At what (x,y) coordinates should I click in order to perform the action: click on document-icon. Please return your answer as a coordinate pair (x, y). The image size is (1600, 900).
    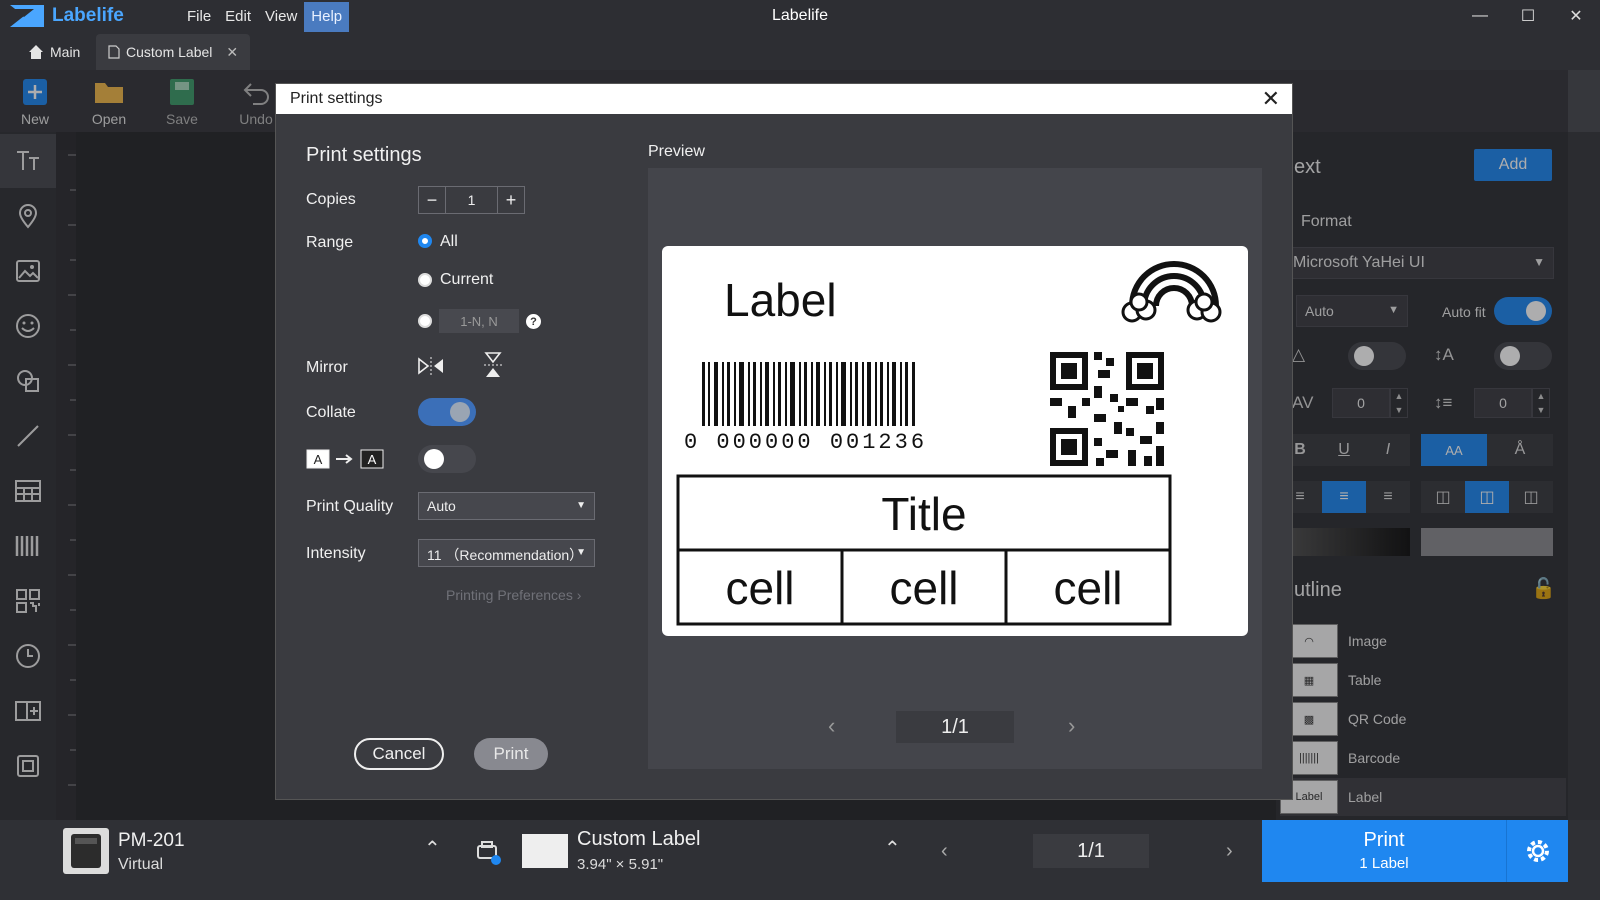
    Looking at the image, I should click on (114, 52).